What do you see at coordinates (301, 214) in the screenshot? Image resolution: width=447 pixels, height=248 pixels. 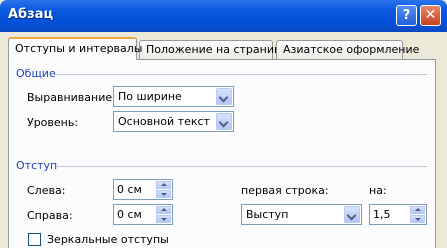 I see `first-line-select: Выступ` at bounding box center [301, 214].